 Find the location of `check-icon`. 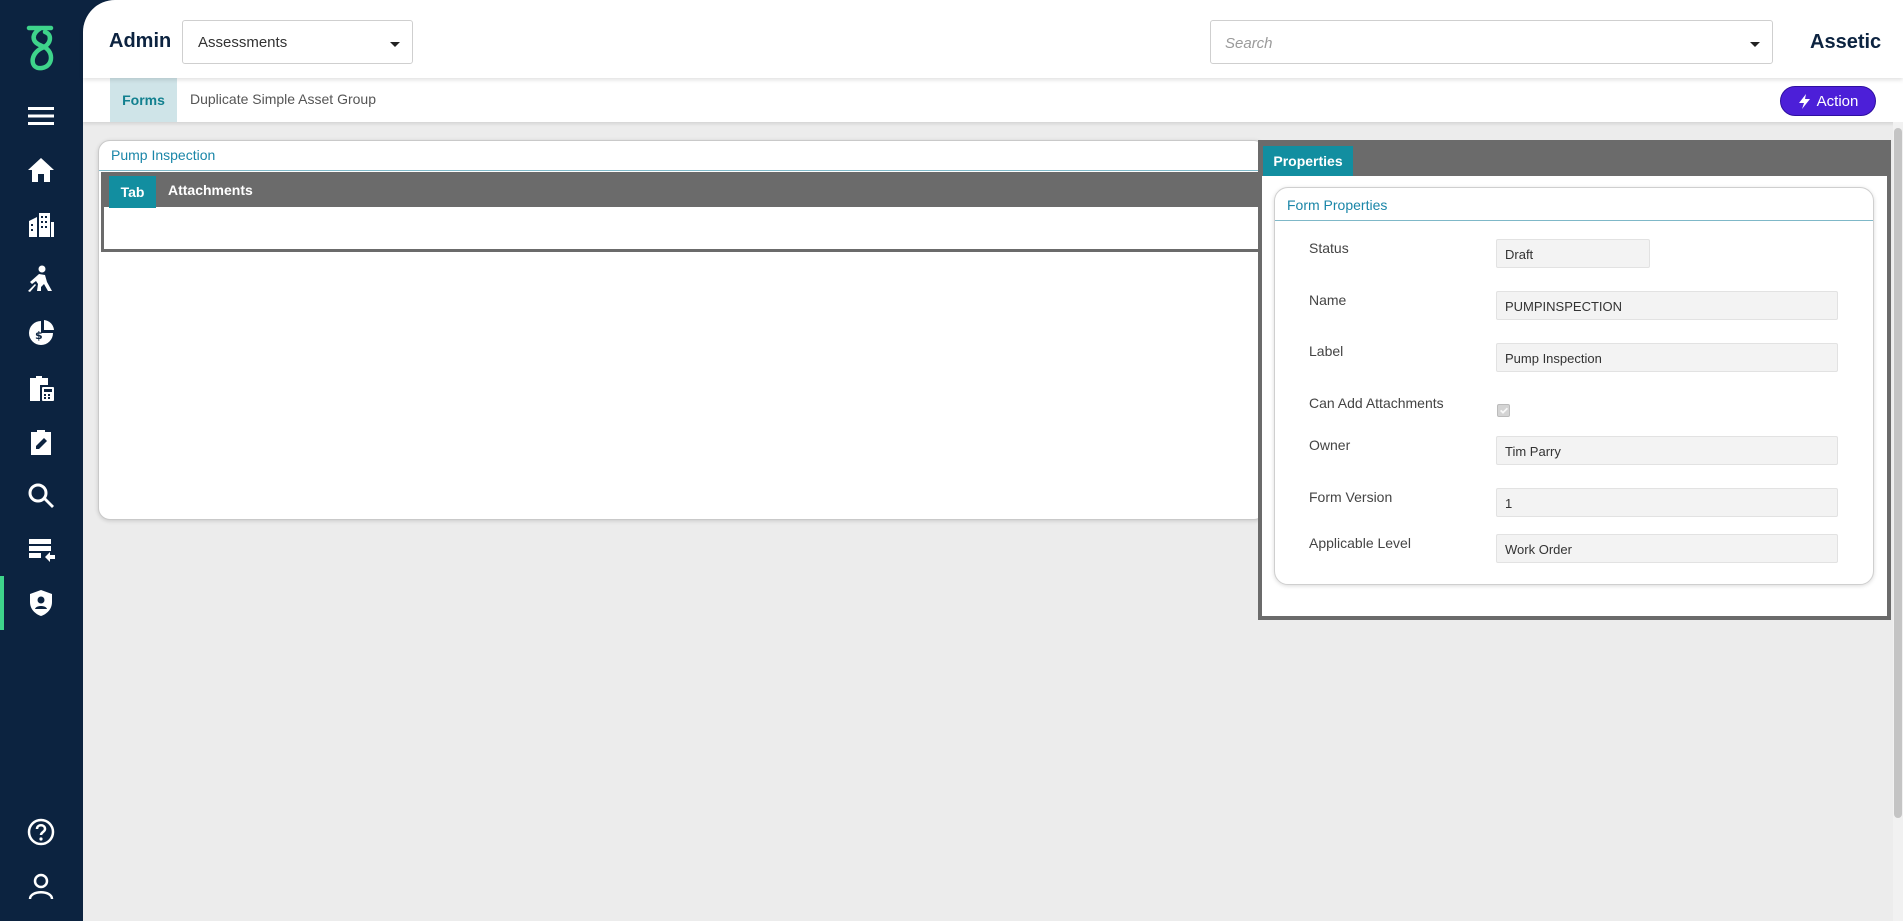

check-icon is located at coordinates (1503, 410).